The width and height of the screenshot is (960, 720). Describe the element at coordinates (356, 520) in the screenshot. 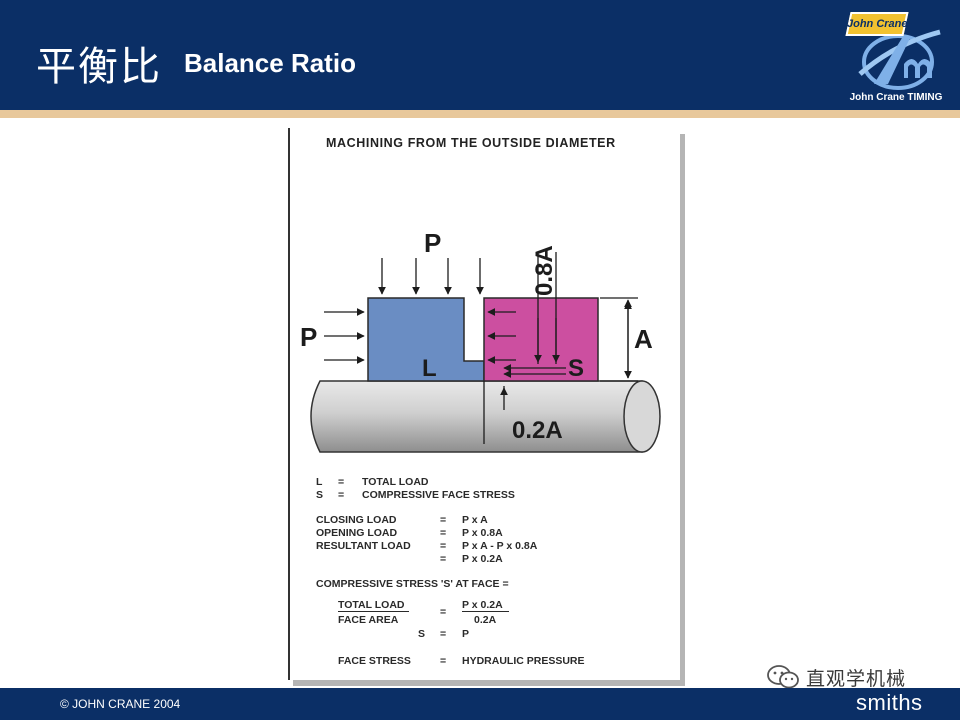

I see `load-name: CLOSING LOAD` at that location.